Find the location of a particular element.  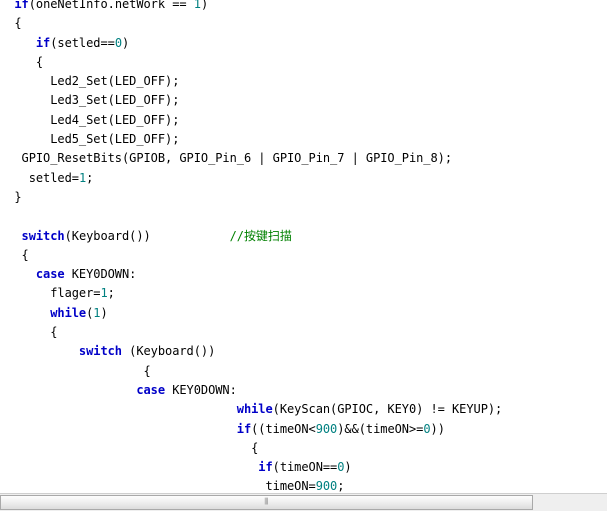

code-token-cmt: //按键扫描 is located at coordinates (260, 235).